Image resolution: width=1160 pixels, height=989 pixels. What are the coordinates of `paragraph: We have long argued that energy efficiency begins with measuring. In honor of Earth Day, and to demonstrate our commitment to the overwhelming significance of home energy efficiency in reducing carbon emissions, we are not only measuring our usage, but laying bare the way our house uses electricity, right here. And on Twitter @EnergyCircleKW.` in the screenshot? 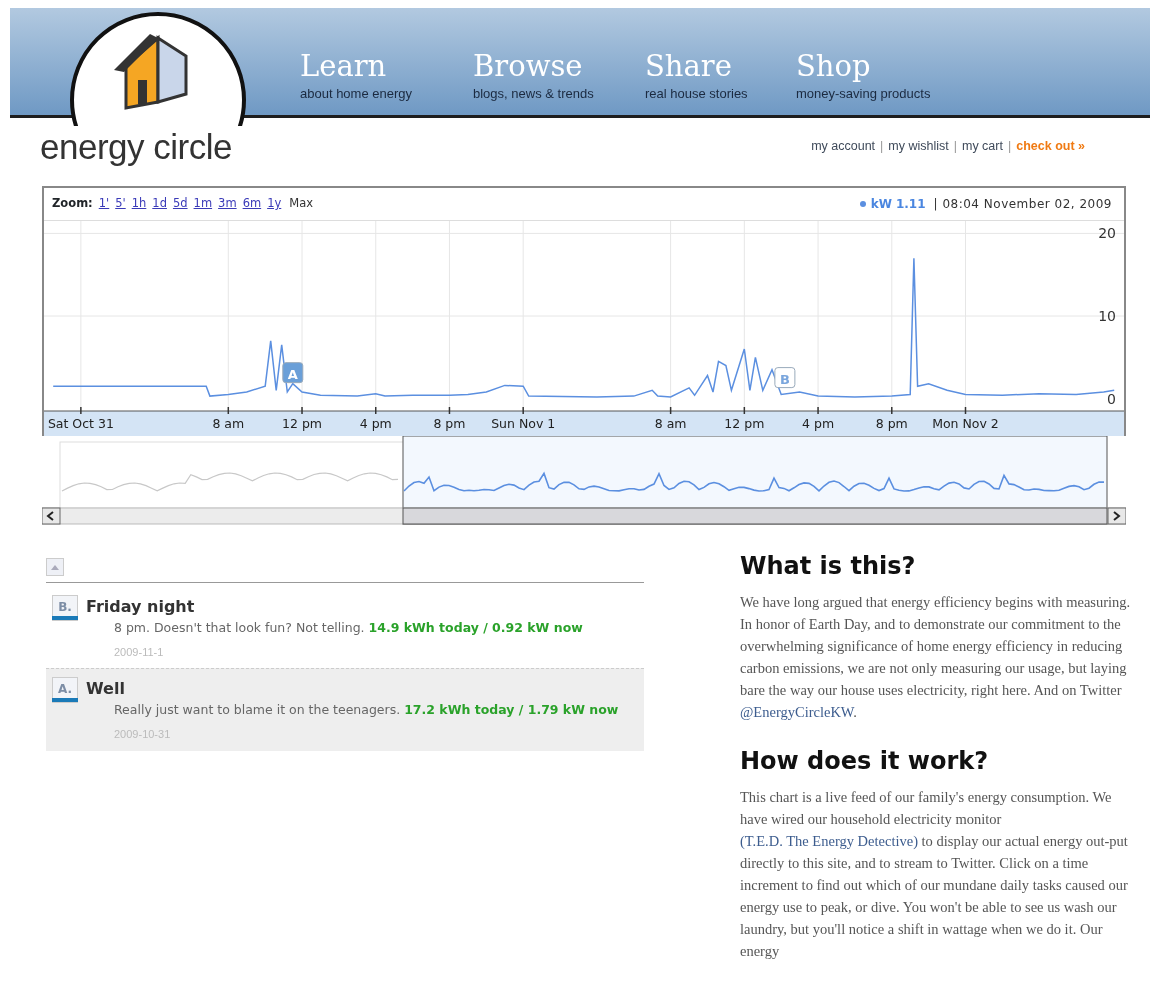 It's located at (936, 657).